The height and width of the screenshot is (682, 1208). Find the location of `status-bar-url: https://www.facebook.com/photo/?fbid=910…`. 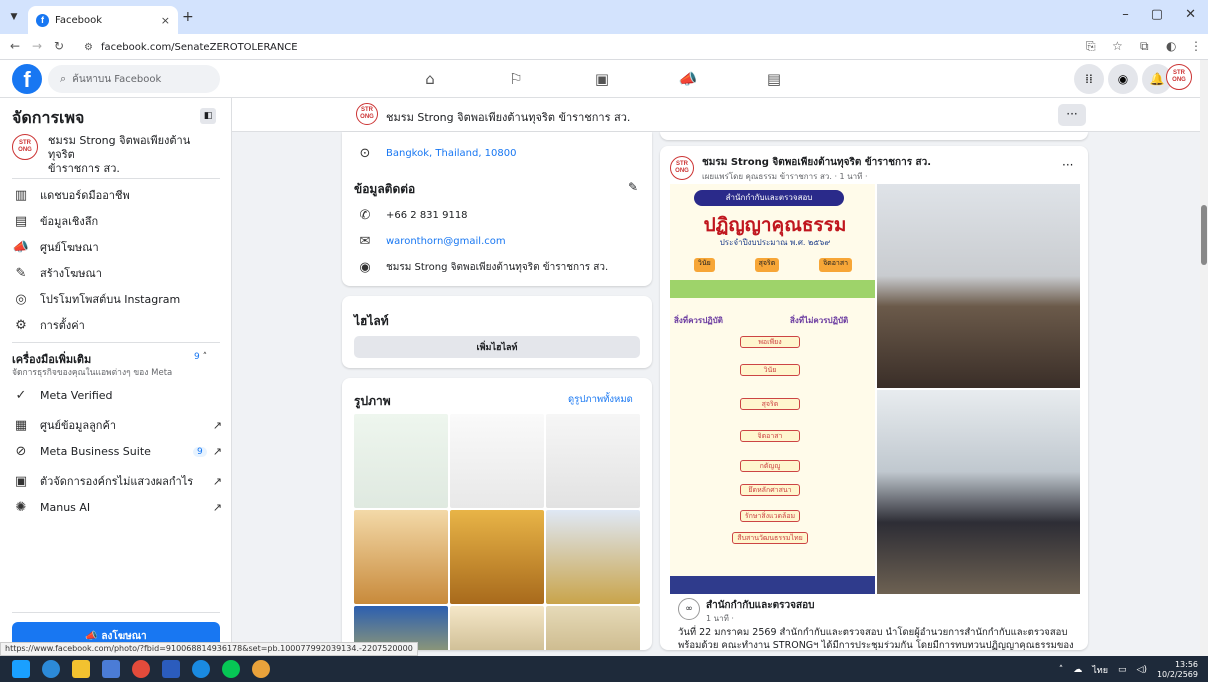

status-bar-url: https://www.facebook.com/photo/?fbid=910… is located at coordinates (209, 649).